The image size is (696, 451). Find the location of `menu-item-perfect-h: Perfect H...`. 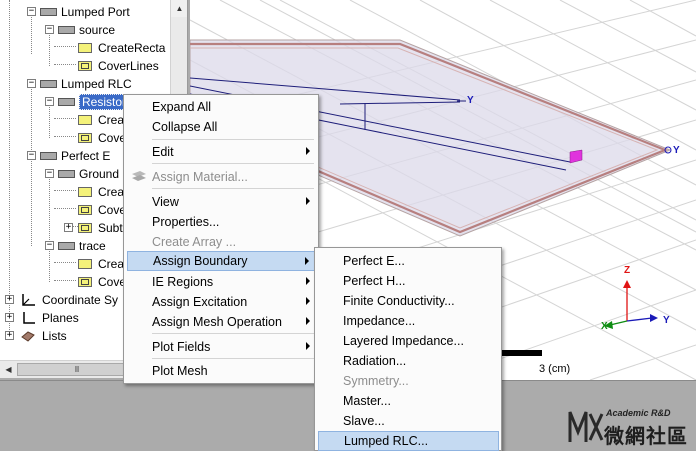

menu-item-perfect-h: Perfect H... is located at coordinates (408, 281).